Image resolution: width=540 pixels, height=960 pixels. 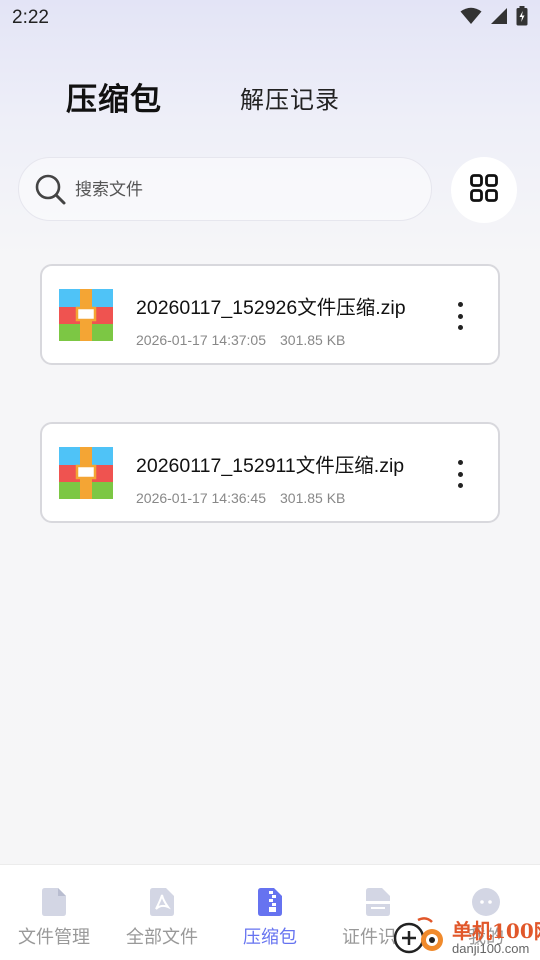 I want to click on wifi-icon, so click(x=471, y=18).